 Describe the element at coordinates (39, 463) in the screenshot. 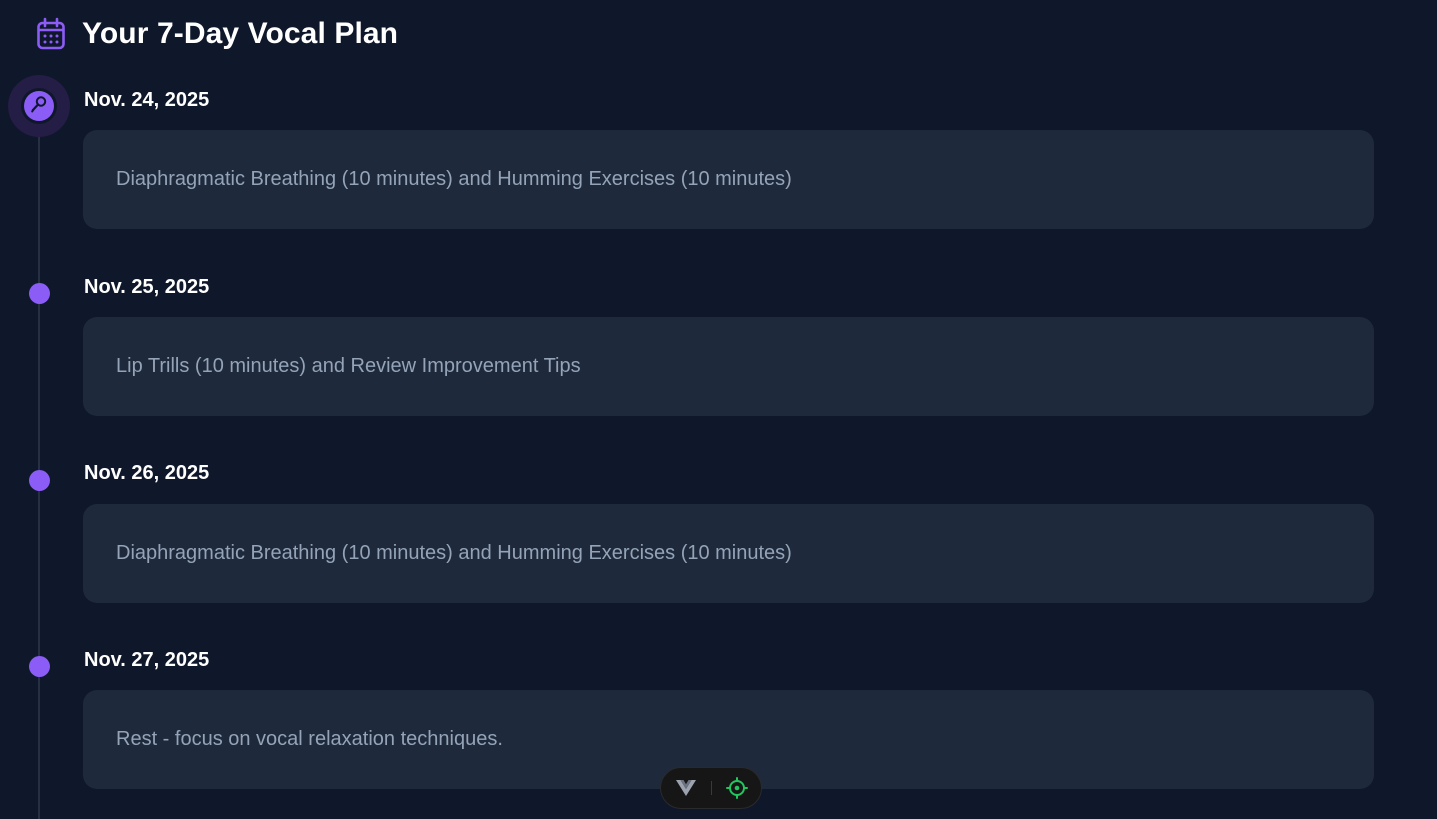

I see `timeline-line` at that location.